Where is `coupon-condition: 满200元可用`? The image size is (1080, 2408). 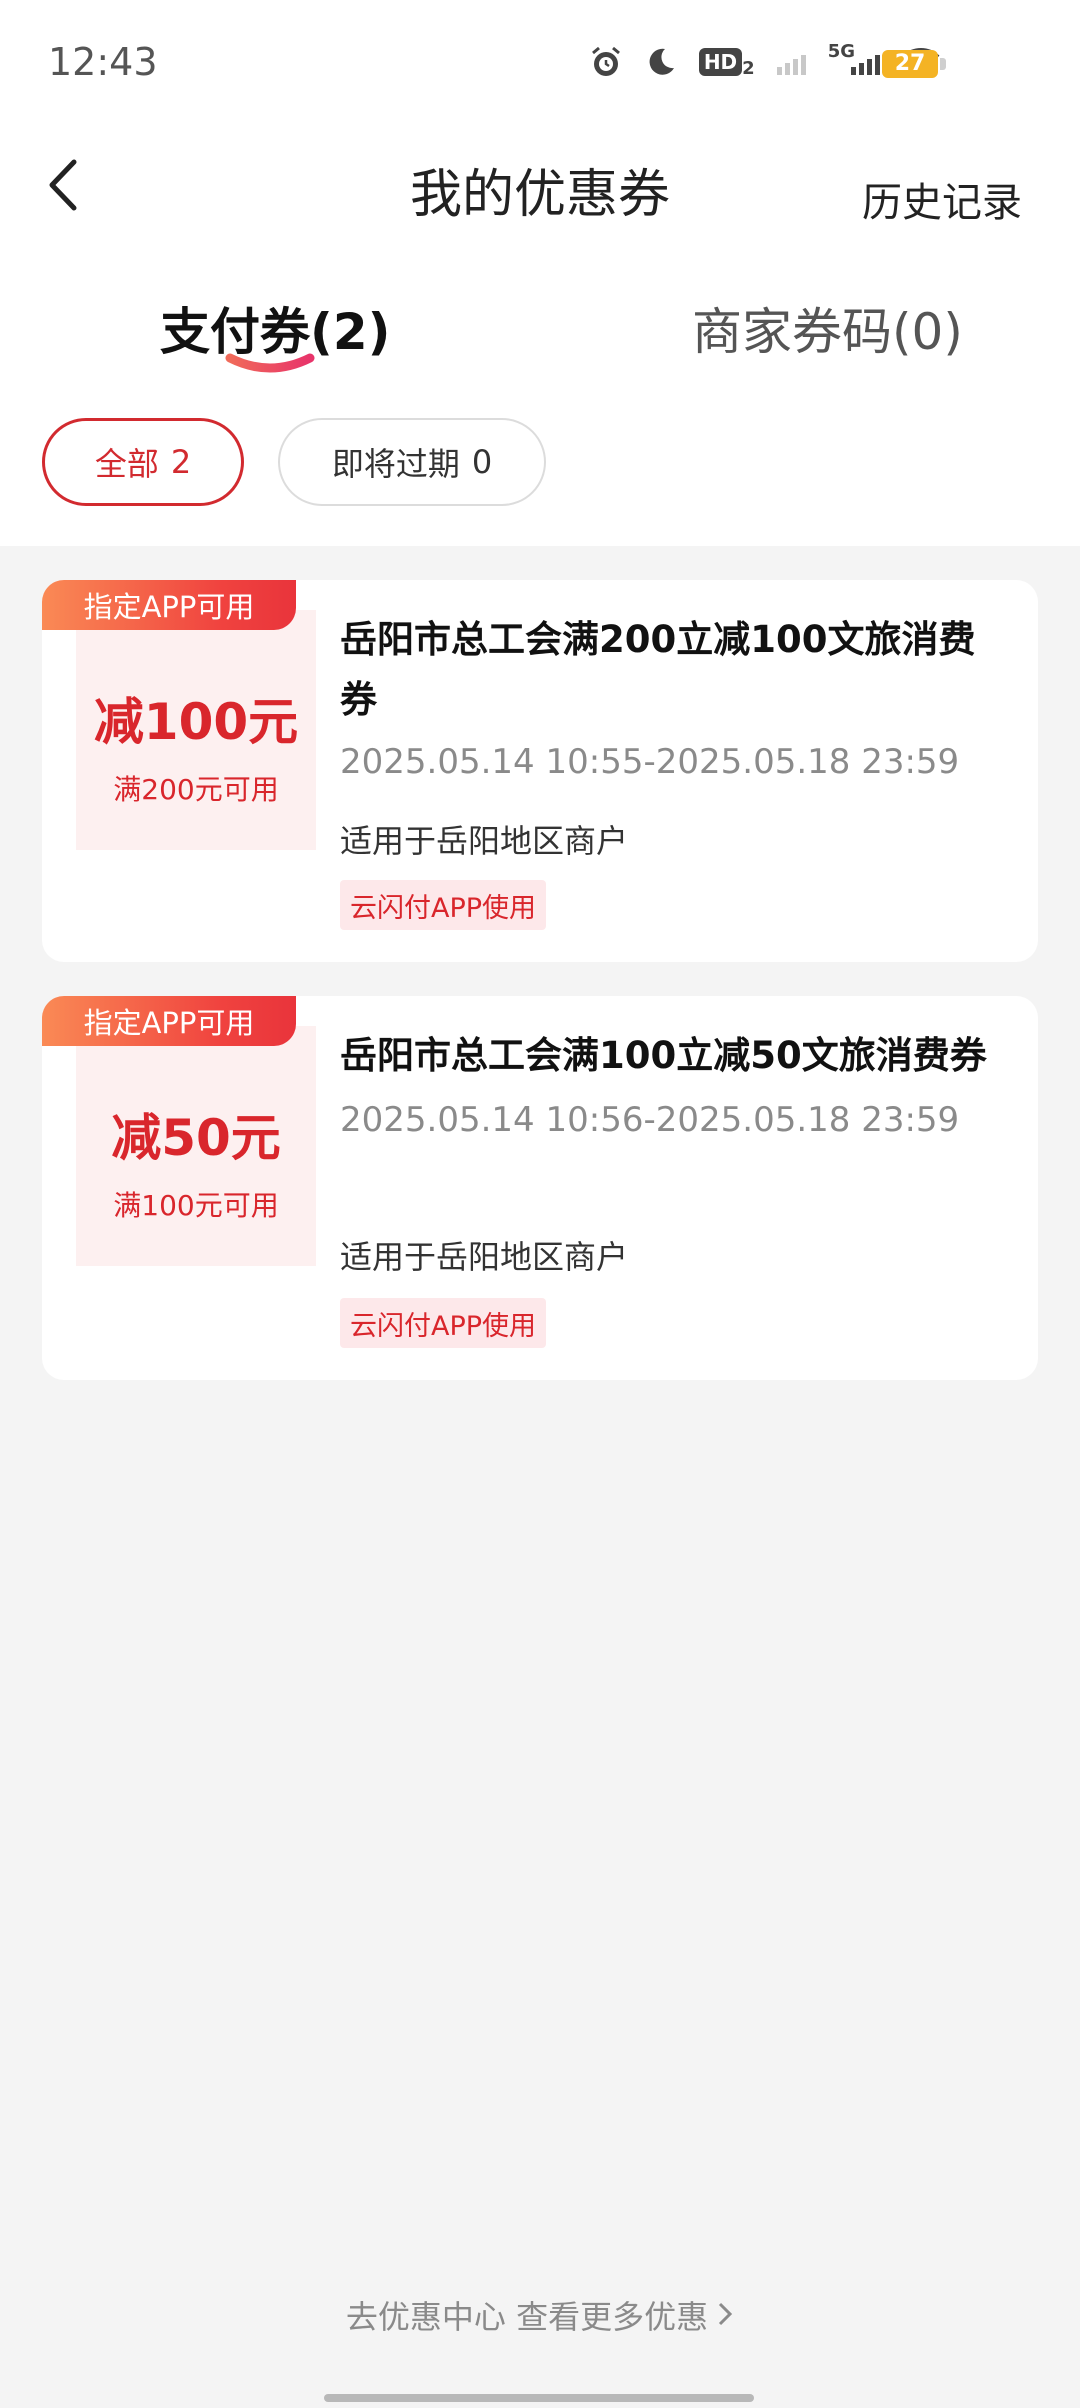
coupon-condition: 满200元可用 is located at coordinates (196, 789).